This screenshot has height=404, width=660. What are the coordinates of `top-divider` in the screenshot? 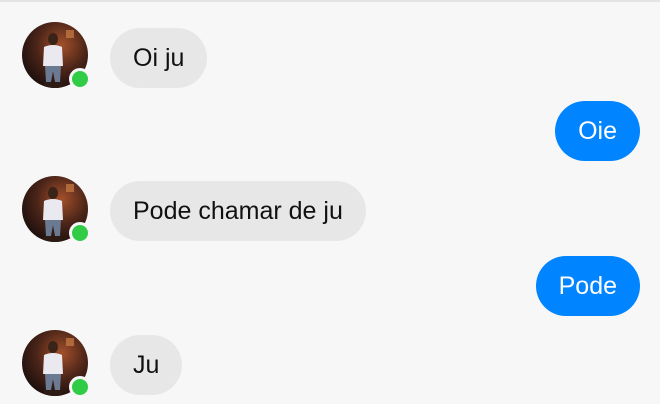 It's located at (330, 1).